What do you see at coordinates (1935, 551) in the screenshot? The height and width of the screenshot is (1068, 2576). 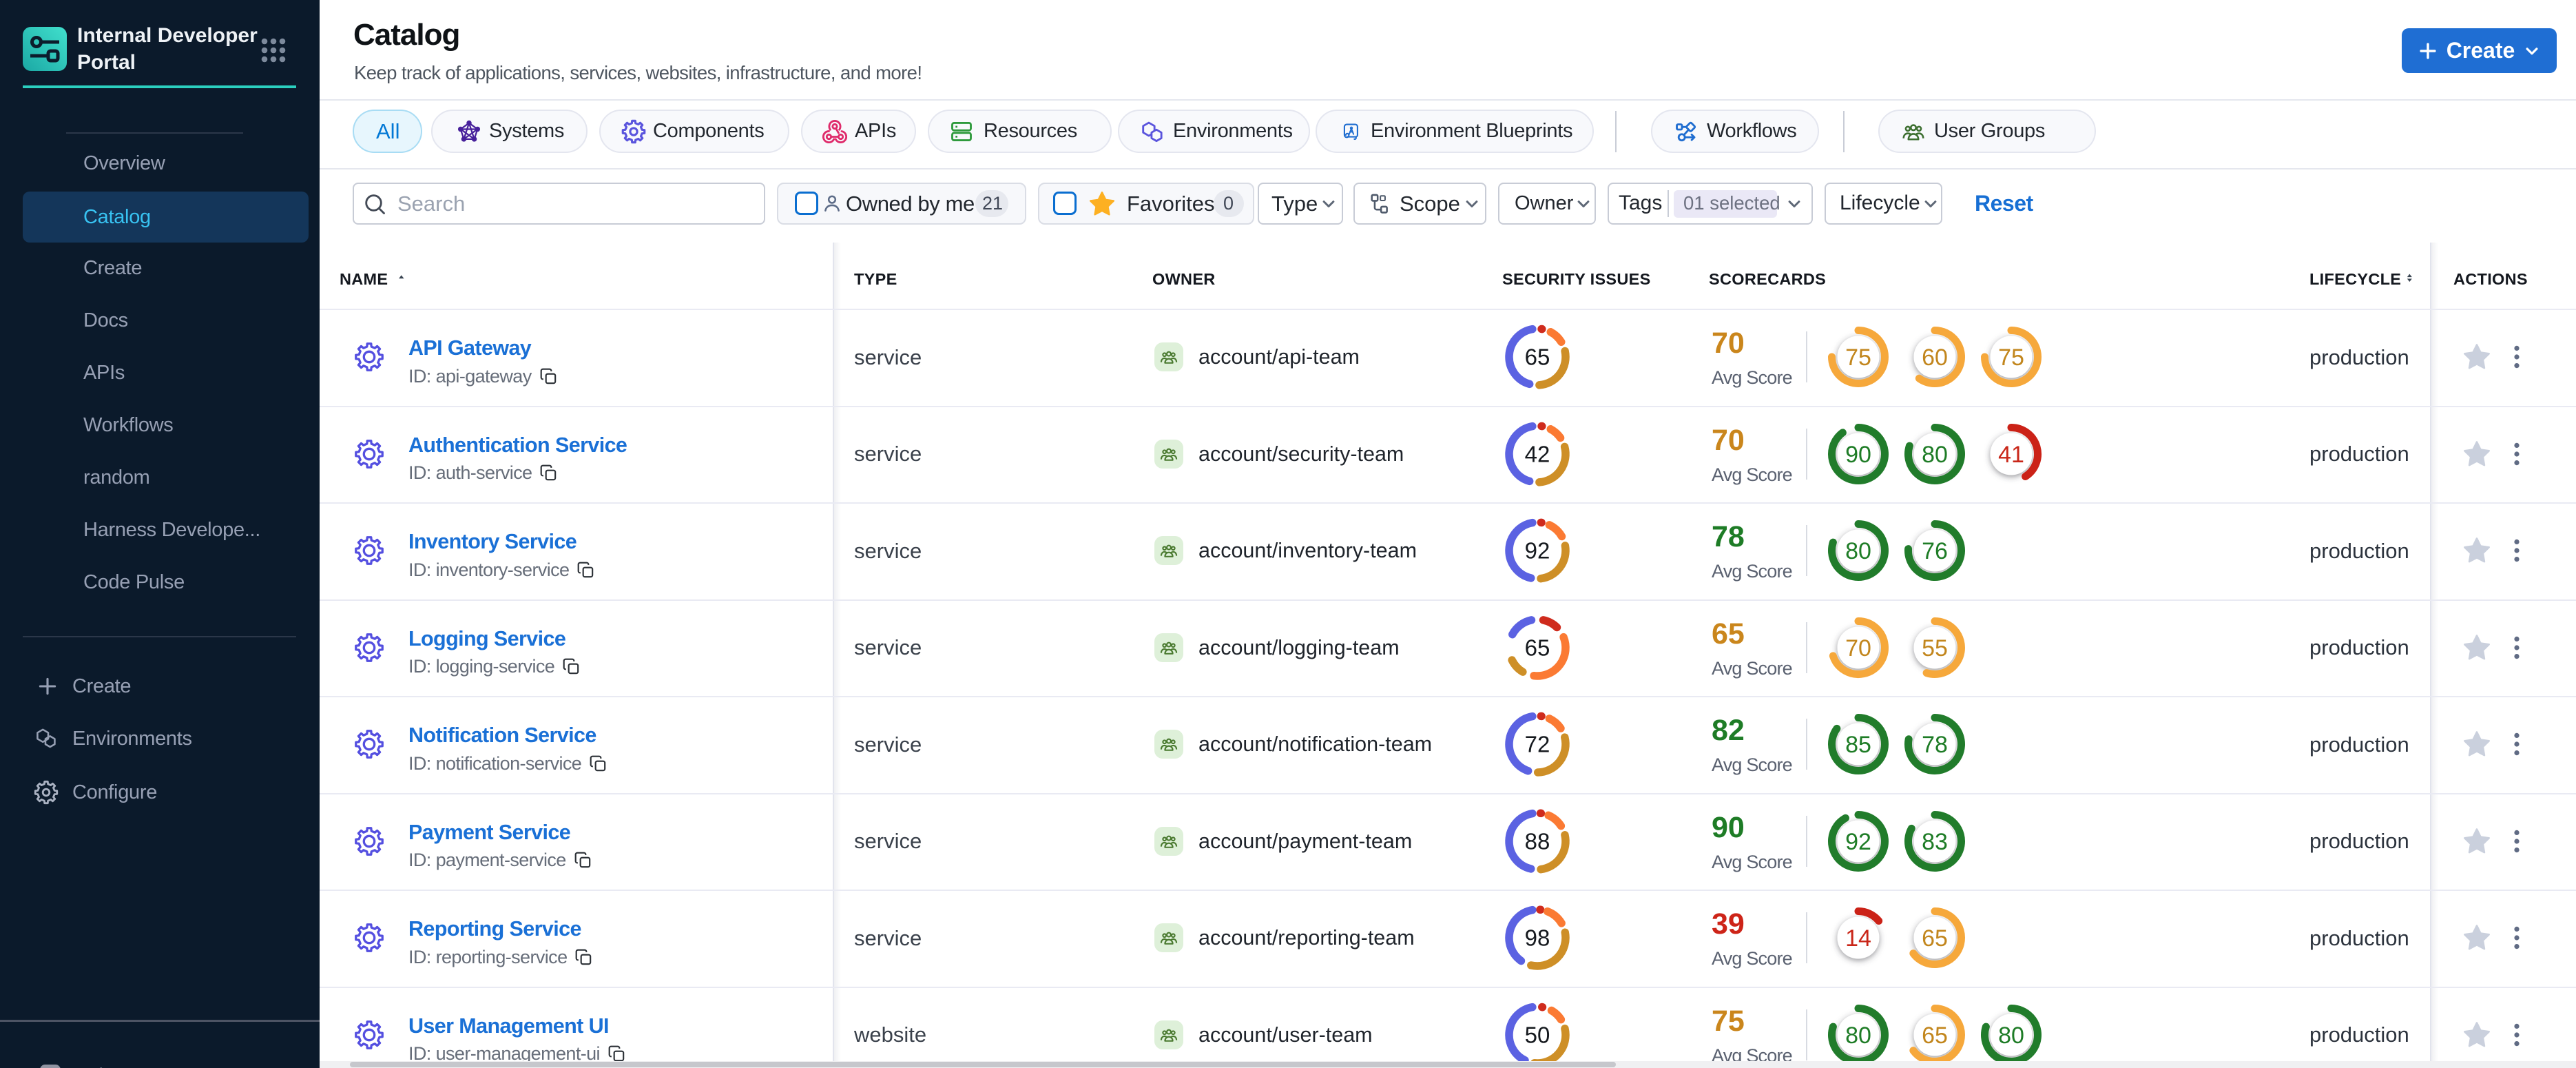 I see `svg-text: 76` at bounding box center [1935, 551].